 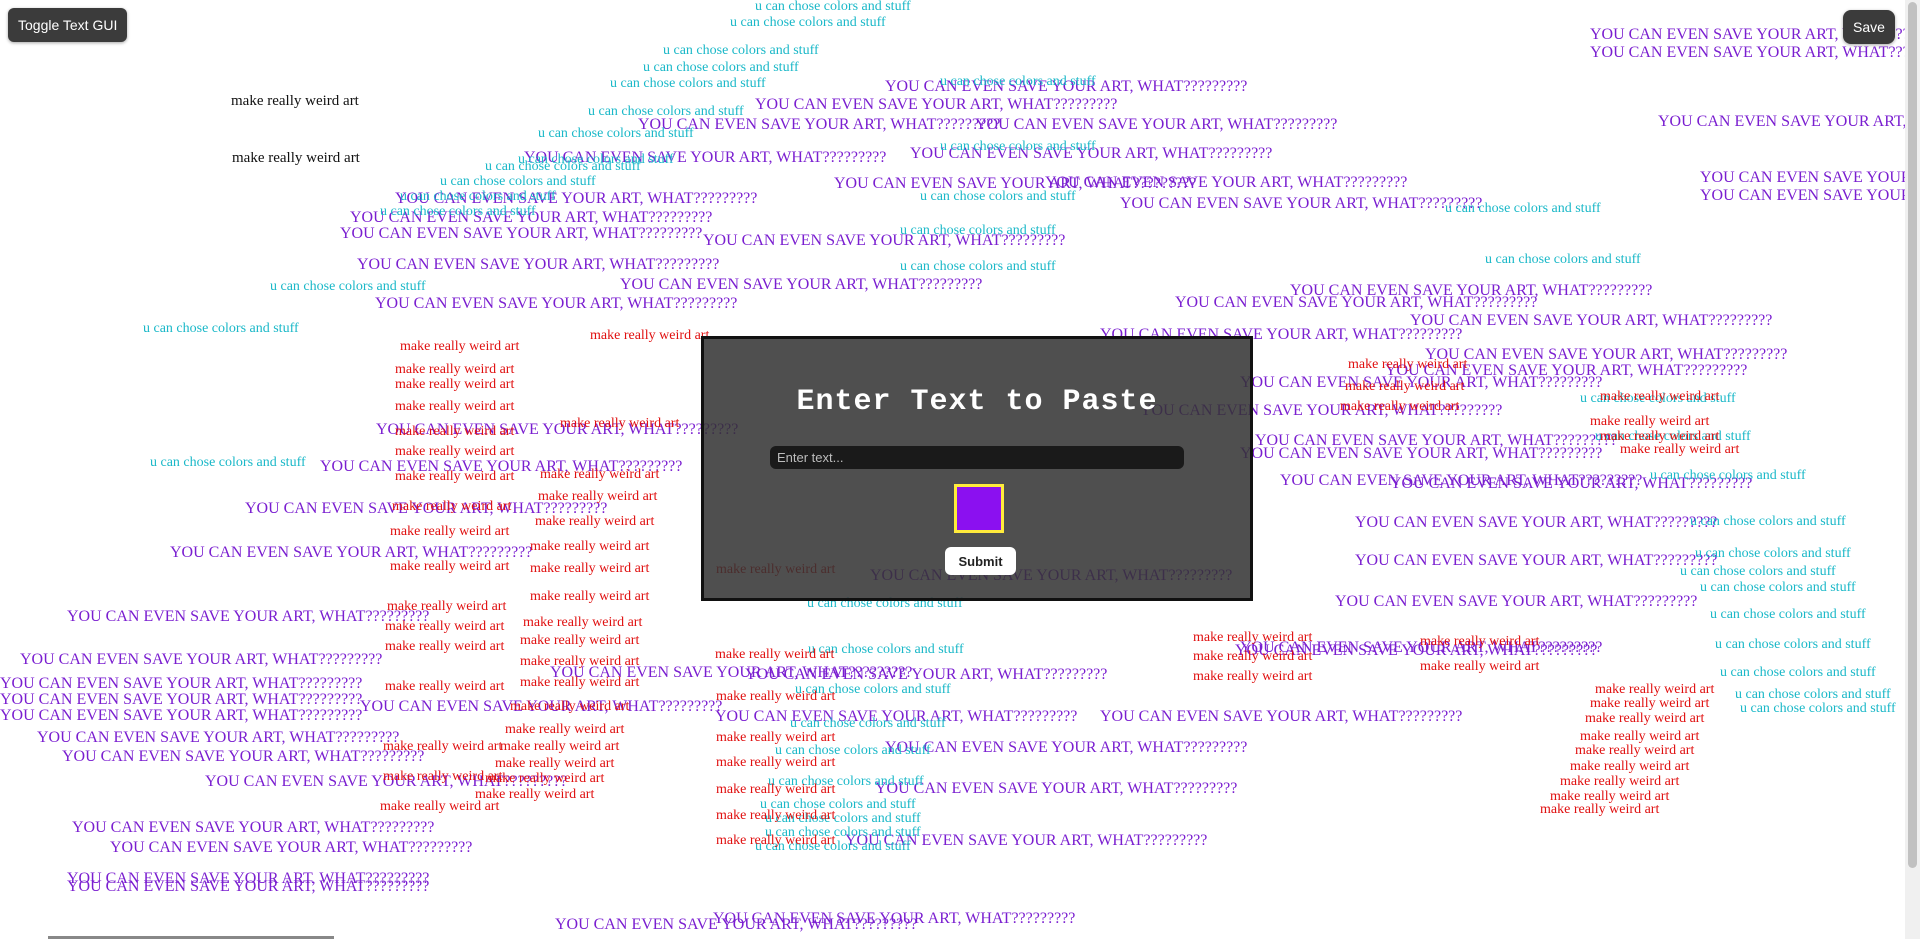 What do you see at coordinates (1912, 435) in the screenshot?
I see `vertical-scrollbar-thumb` at bounding box center [1912, 435].